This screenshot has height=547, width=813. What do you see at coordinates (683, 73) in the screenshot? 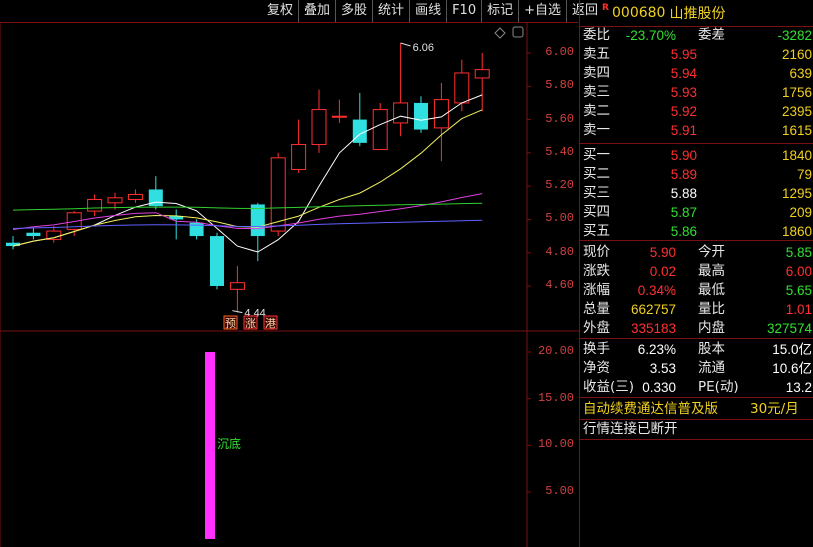
I see `quote-value: 5.94` at bounding box center [683, 73].